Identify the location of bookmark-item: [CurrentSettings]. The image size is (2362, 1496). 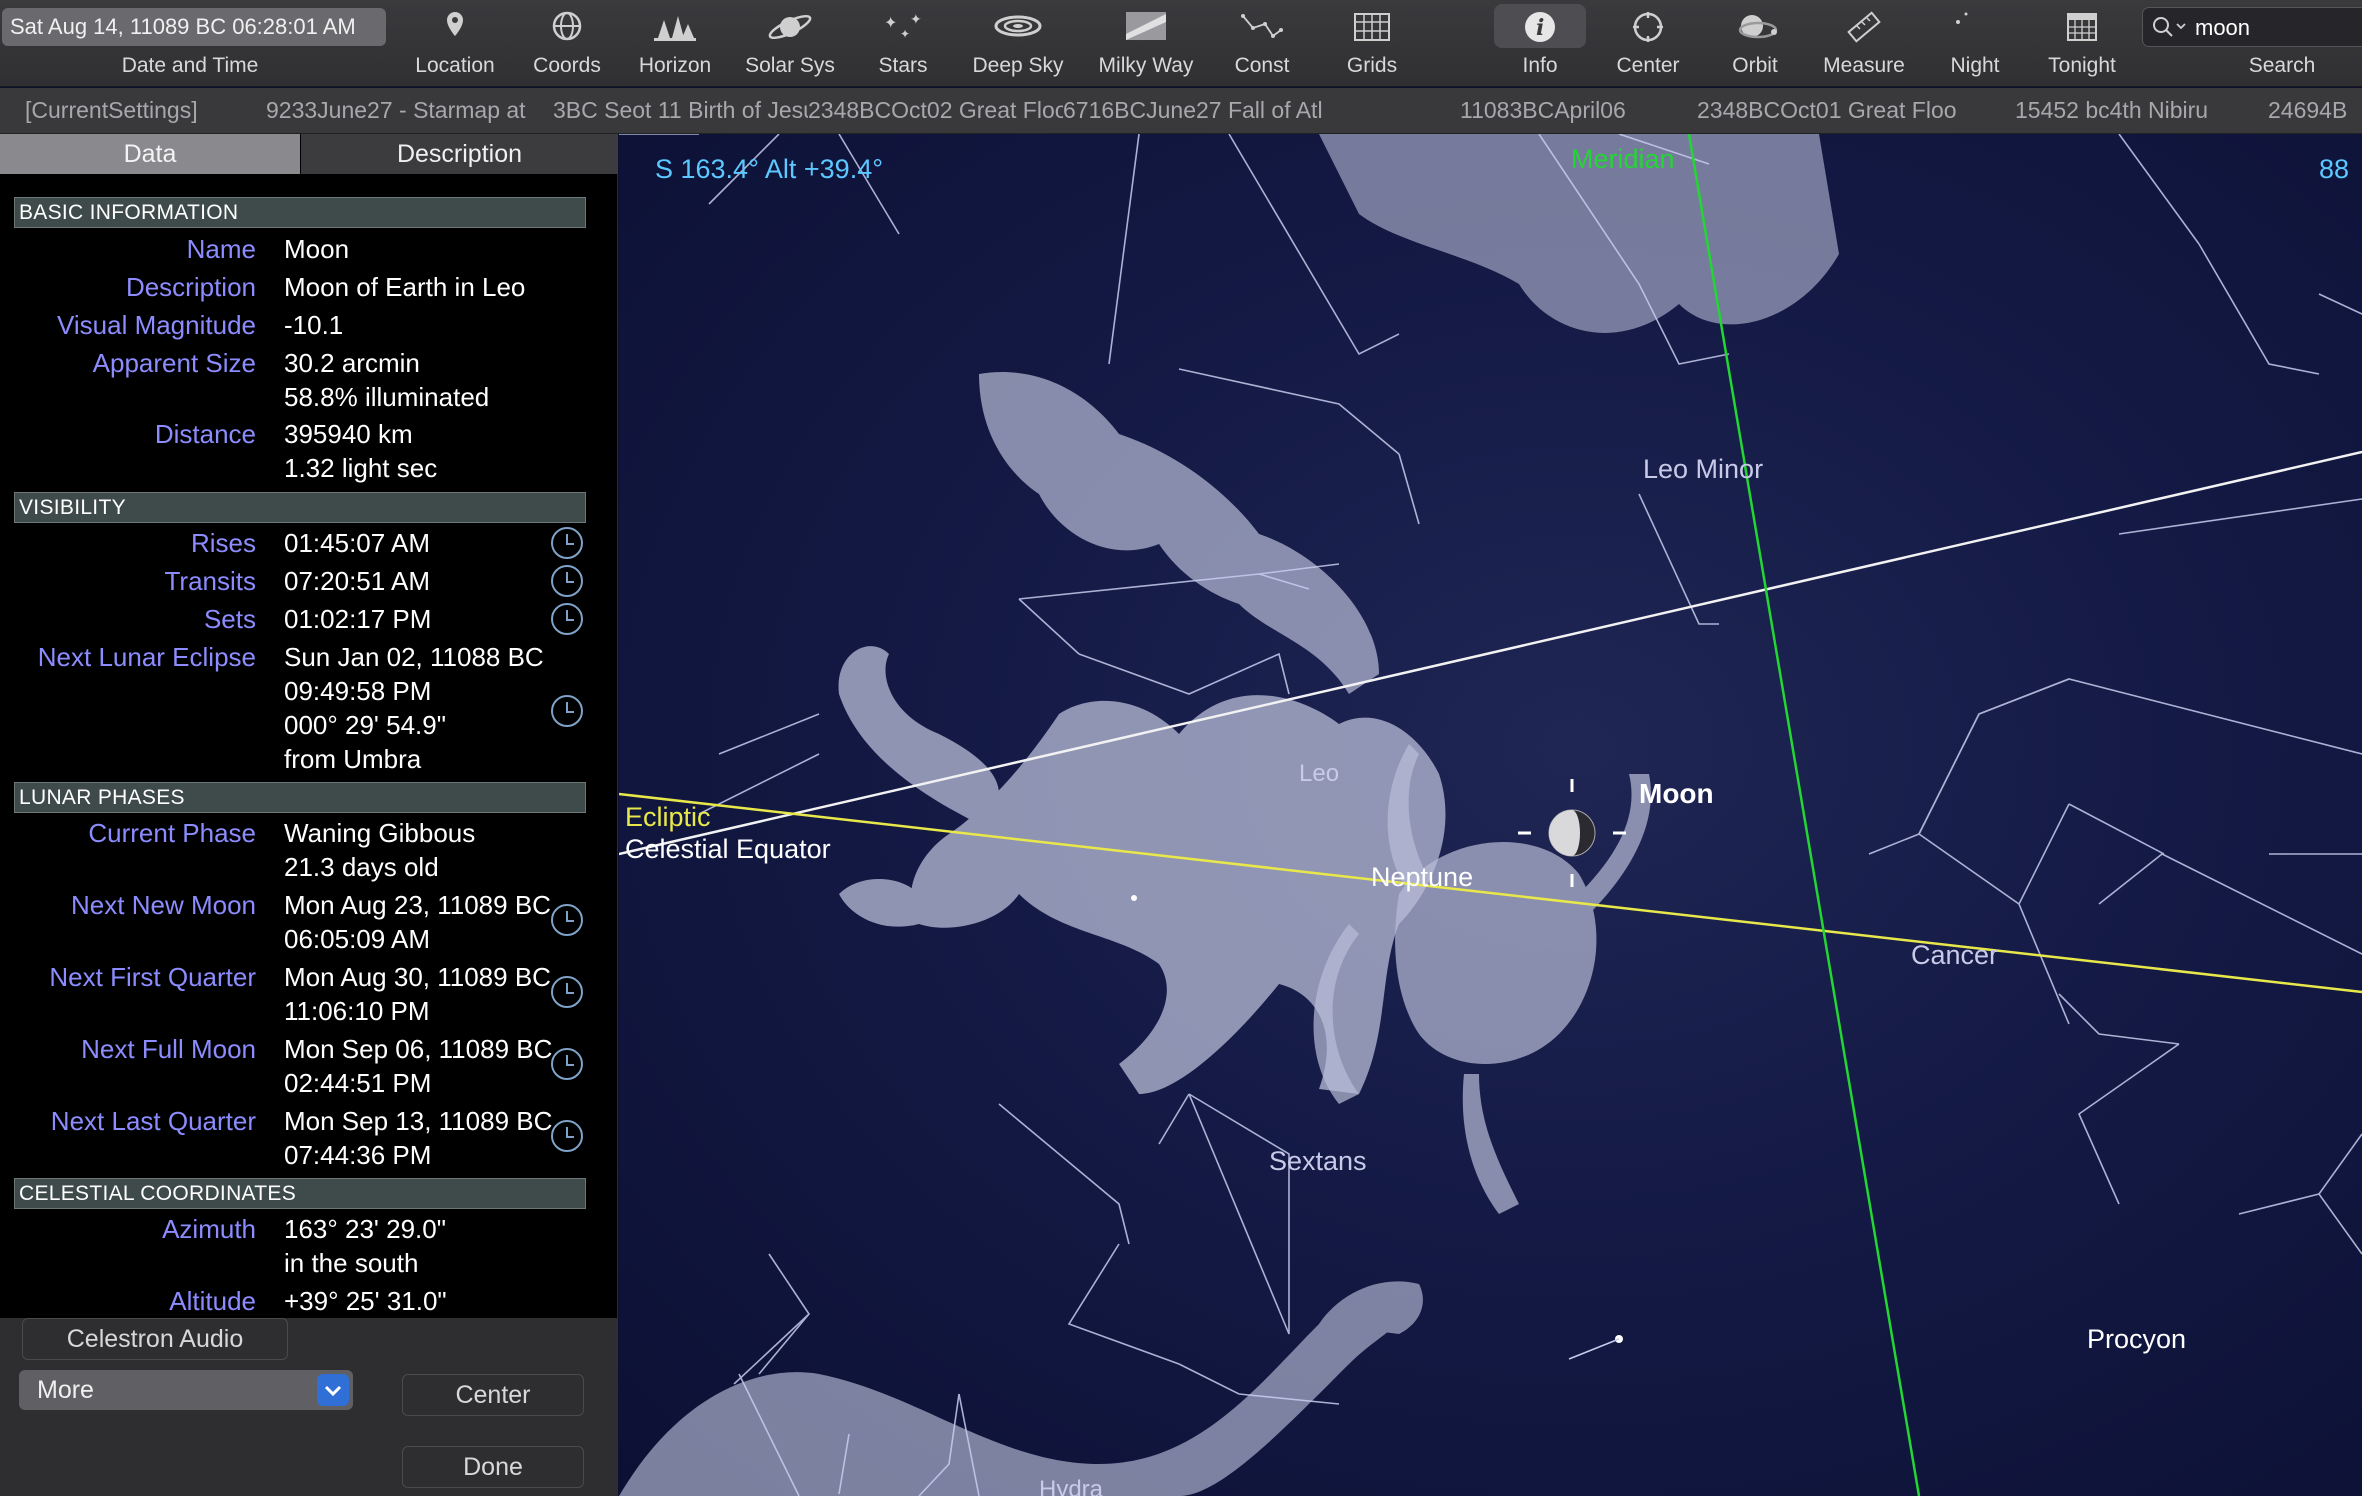
(132, 110).